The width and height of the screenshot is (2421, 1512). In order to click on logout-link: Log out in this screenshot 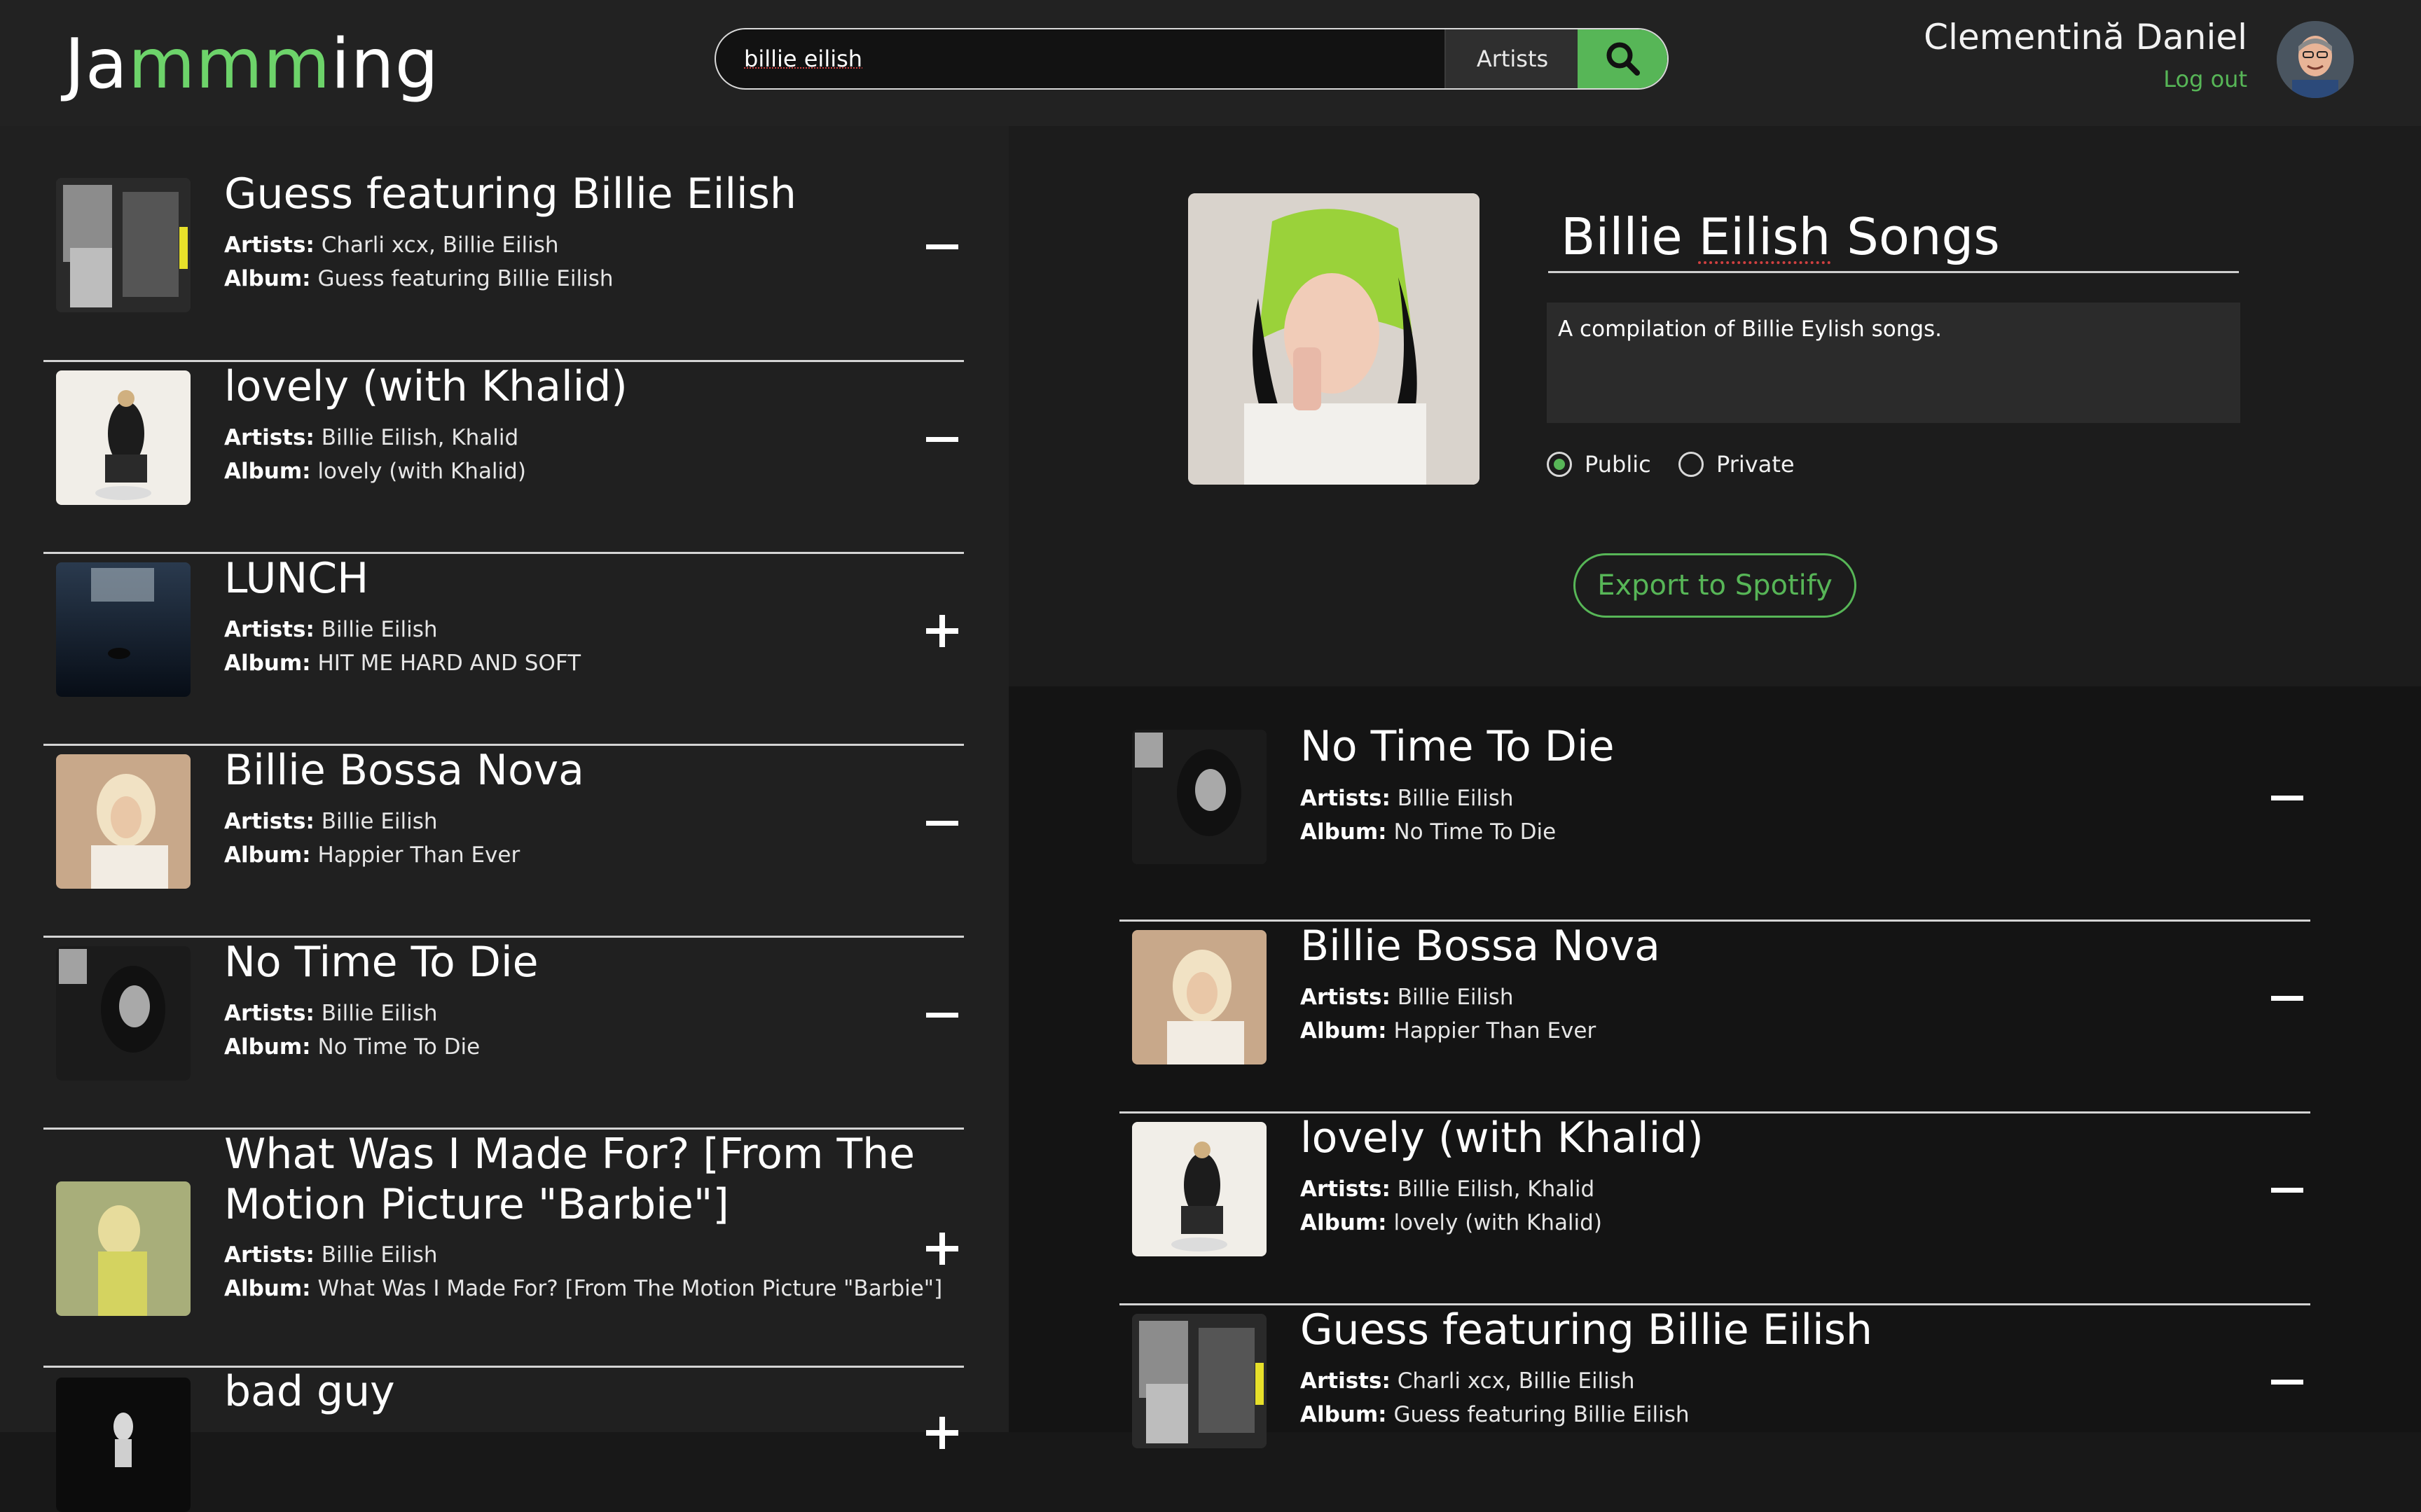, I will do `click(2205, 79)`.